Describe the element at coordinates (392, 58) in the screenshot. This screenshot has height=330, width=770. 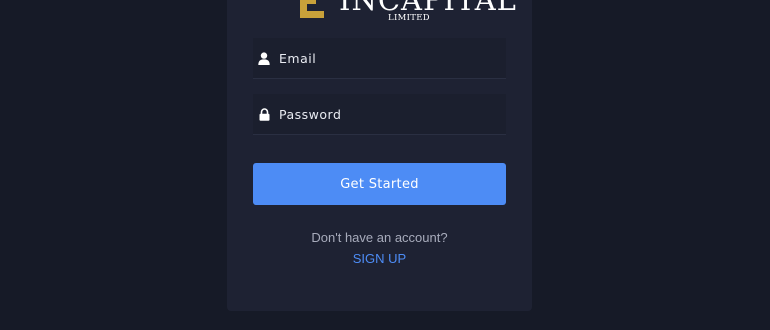
I see `email-input` at that location.